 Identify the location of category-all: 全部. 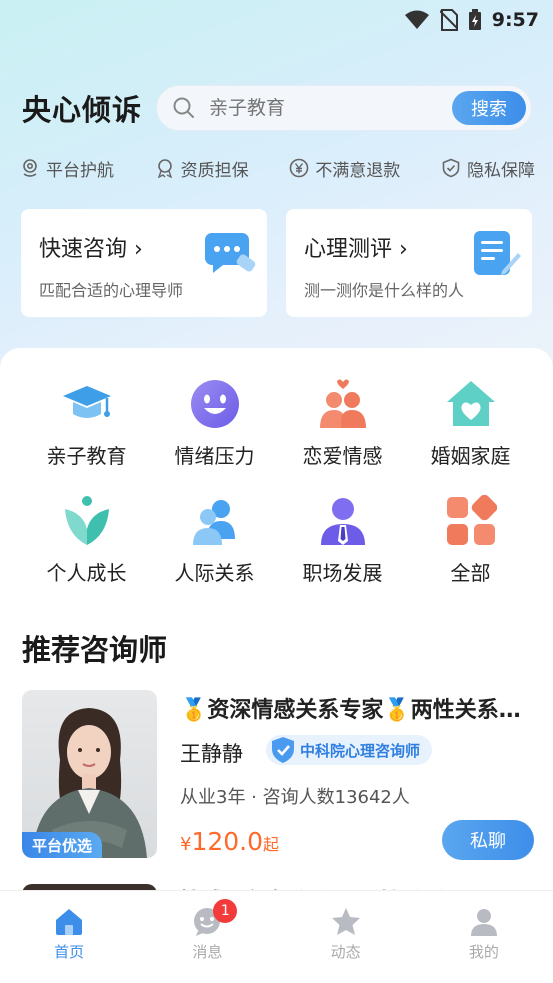
(471, 540).